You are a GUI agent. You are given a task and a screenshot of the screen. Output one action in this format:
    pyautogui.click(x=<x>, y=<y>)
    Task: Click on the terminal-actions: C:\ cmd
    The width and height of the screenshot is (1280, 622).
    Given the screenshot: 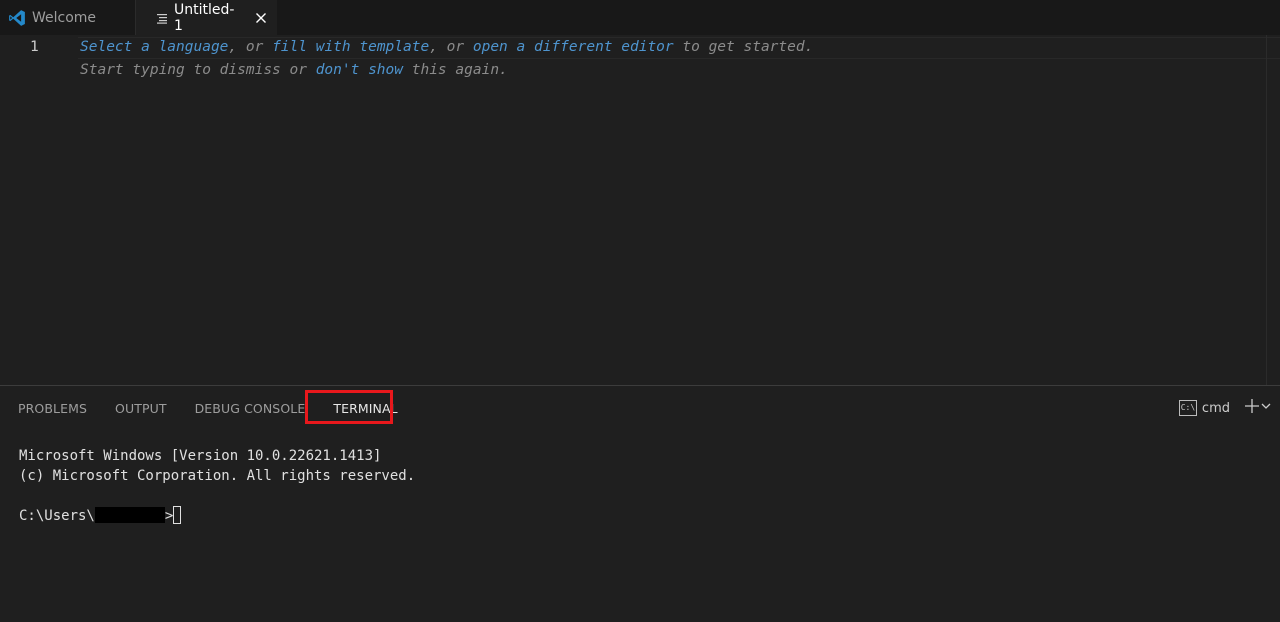 What is the action you would take?
    pyautogui.click(x=1225, y=408)
    